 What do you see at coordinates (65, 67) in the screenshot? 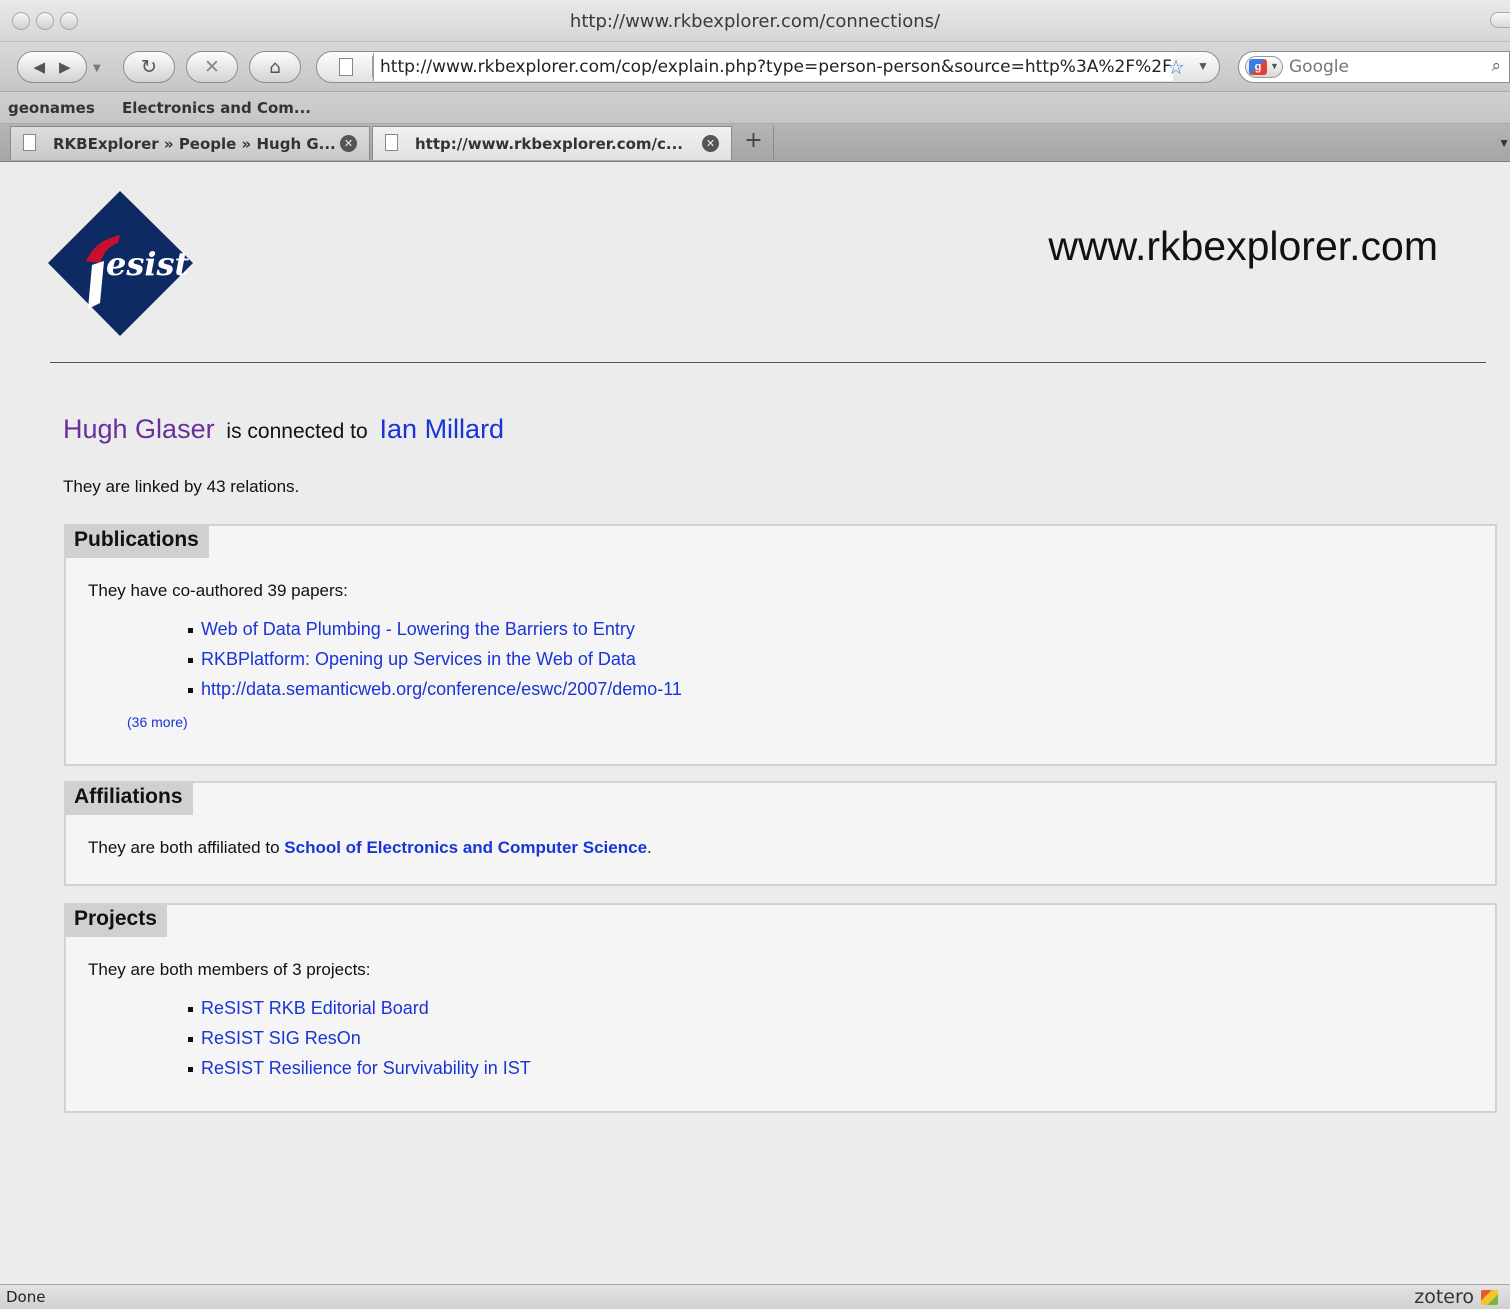
I see `forward-icon: ▶` at bounding box center [65, 67].